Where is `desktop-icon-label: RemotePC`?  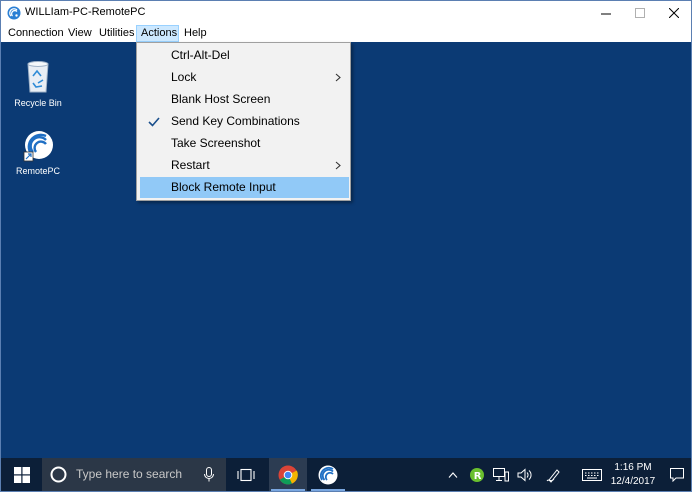 desktop-icon-label: RemotePC is located at coordinates (37, 171).